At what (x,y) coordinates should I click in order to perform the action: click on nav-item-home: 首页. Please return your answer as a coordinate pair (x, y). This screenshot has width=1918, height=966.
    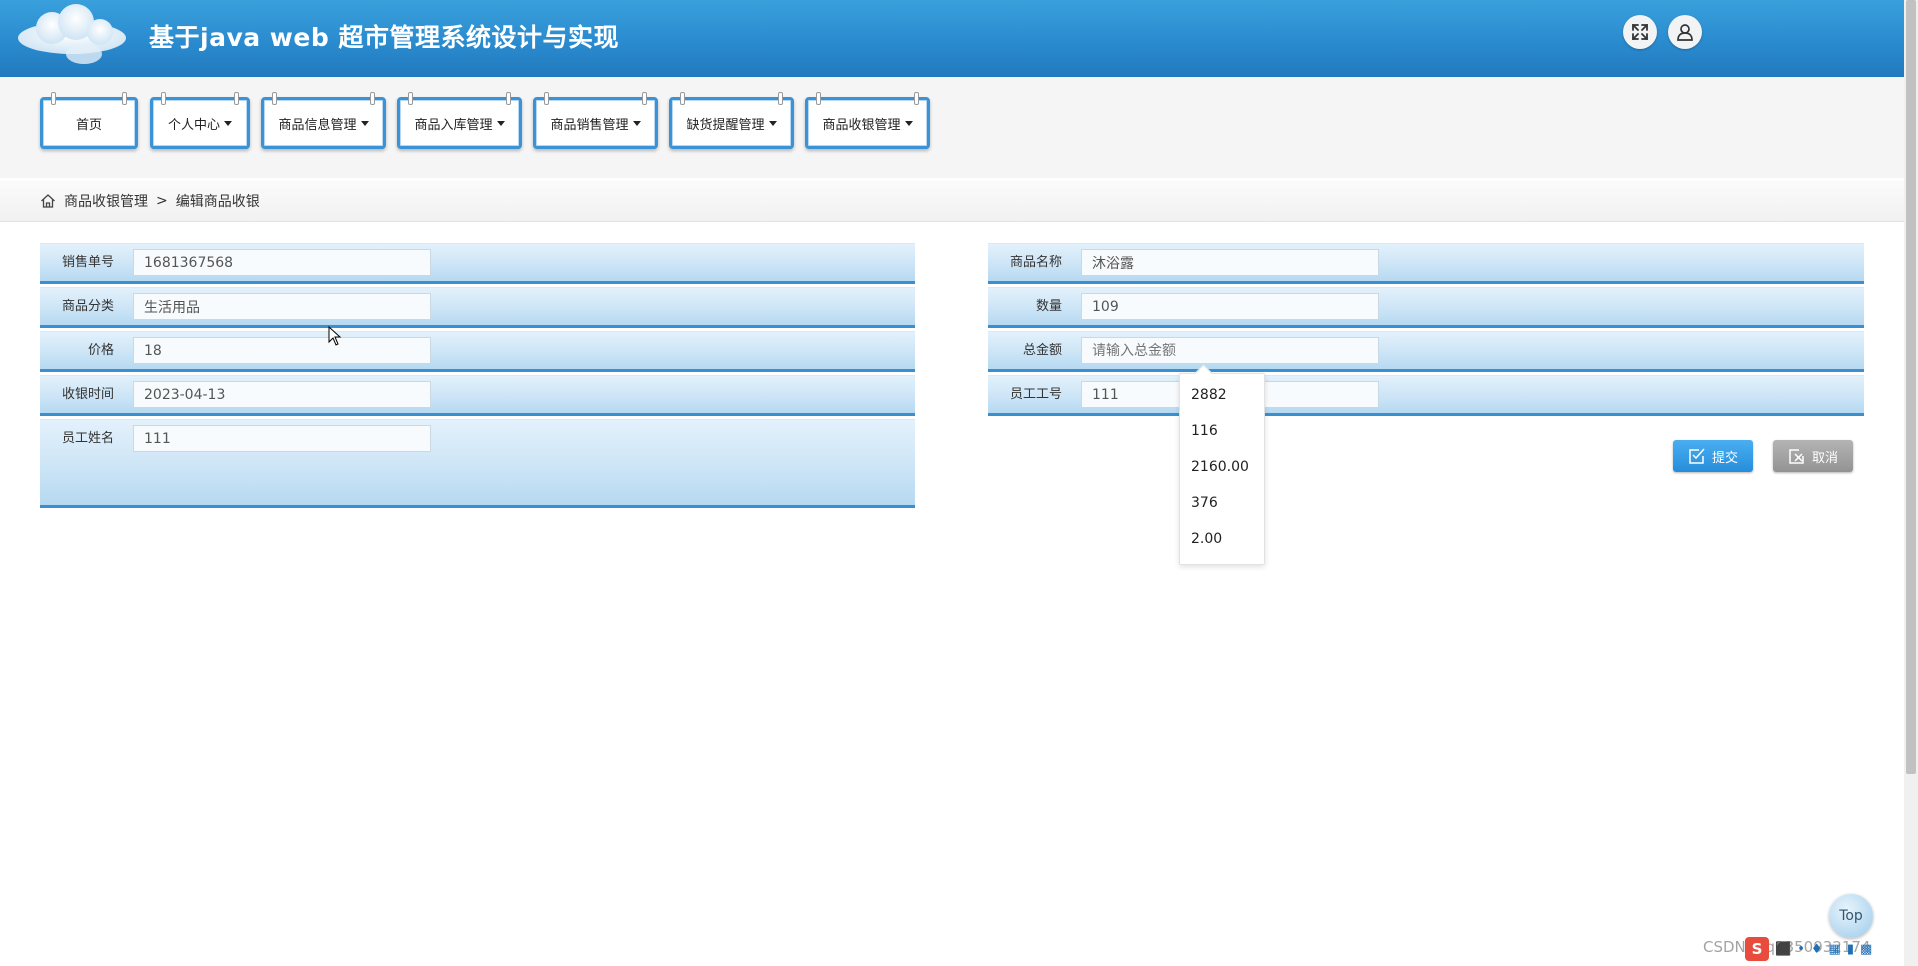
    Looking at the image, I should click on (89, 120).